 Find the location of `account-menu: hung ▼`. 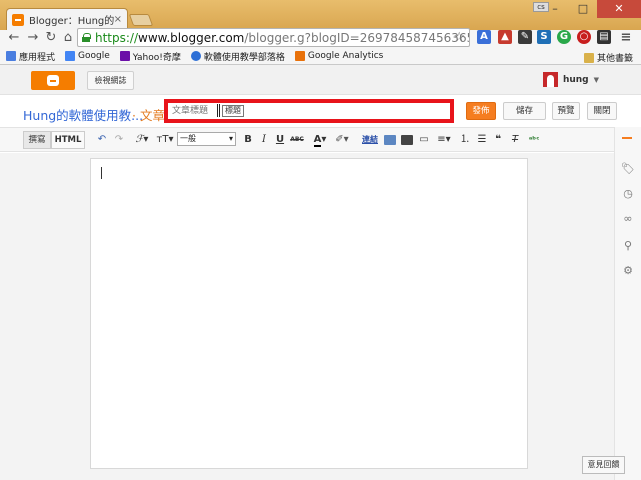

account-menu: hung ▼ is located at coordinates (570, 79).